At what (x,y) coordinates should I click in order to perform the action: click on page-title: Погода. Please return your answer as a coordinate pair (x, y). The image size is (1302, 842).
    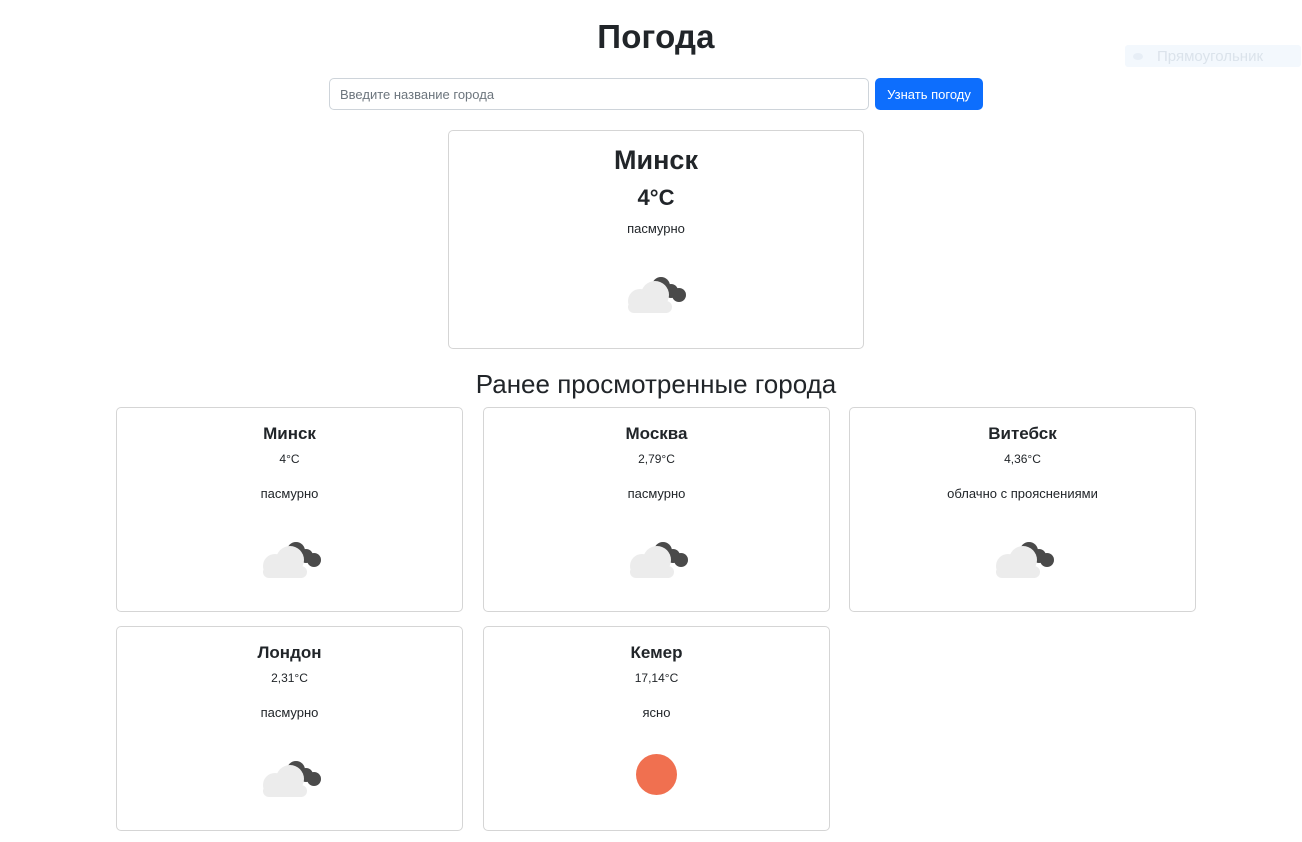
    Looking at the image, I should click on (656, 36).